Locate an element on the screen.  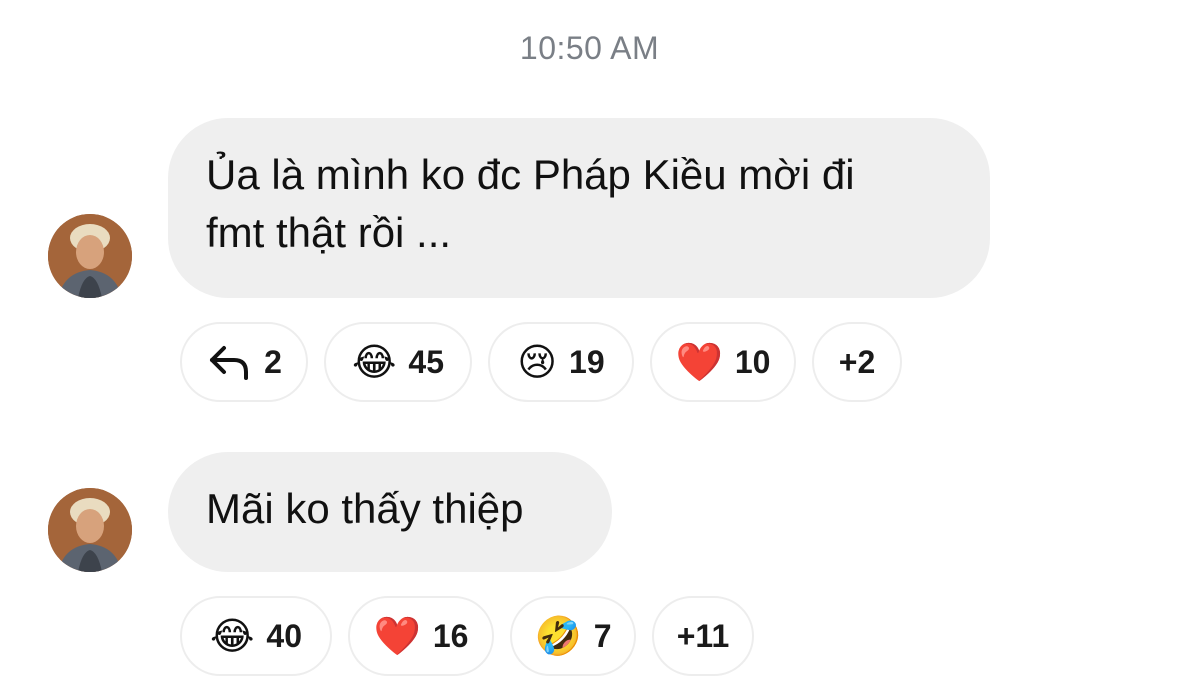
reaction-chip: 🤣 7 is located at coordinates (573, 636).